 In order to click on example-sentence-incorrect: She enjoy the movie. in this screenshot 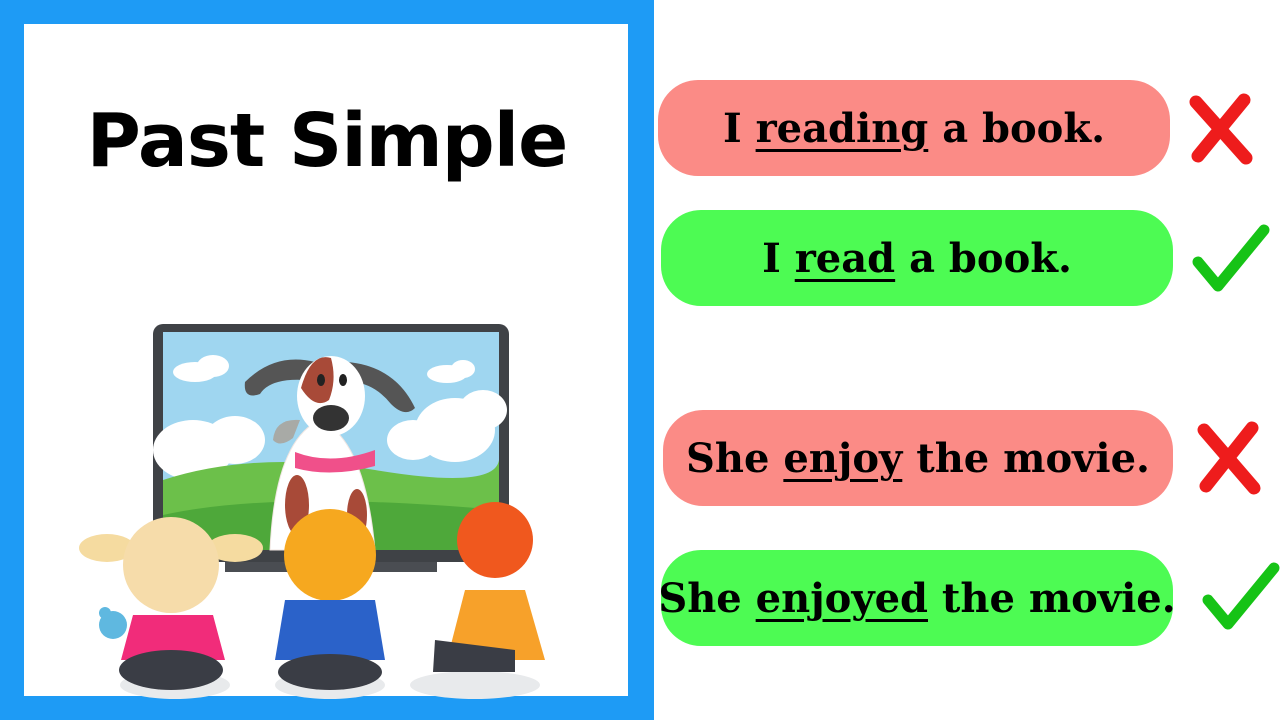, I will do `click(918, 458)`.